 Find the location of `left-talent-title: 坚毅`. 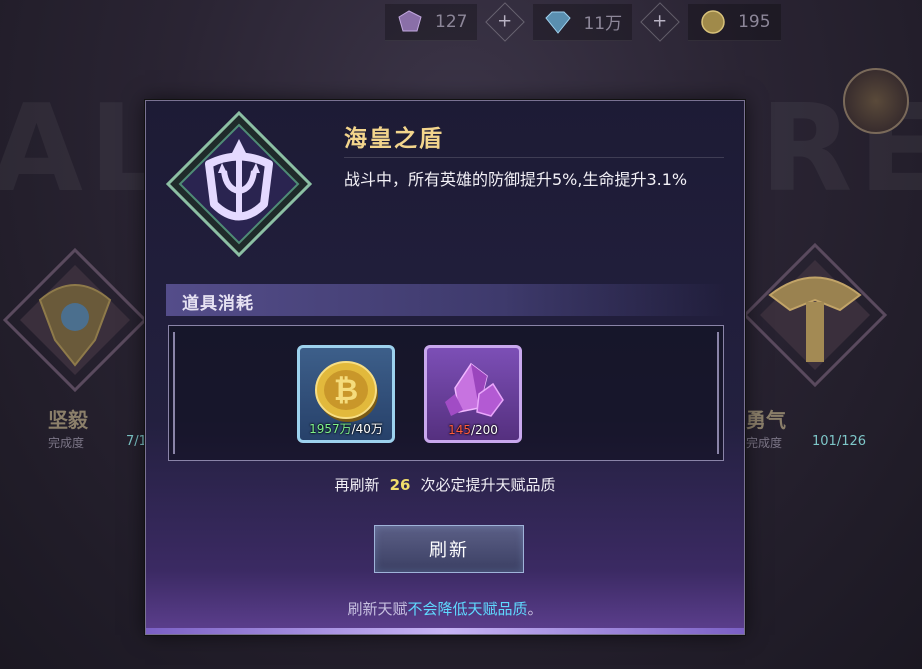

left-talent-title: 坚毅 is located at coordinates (68, 420).